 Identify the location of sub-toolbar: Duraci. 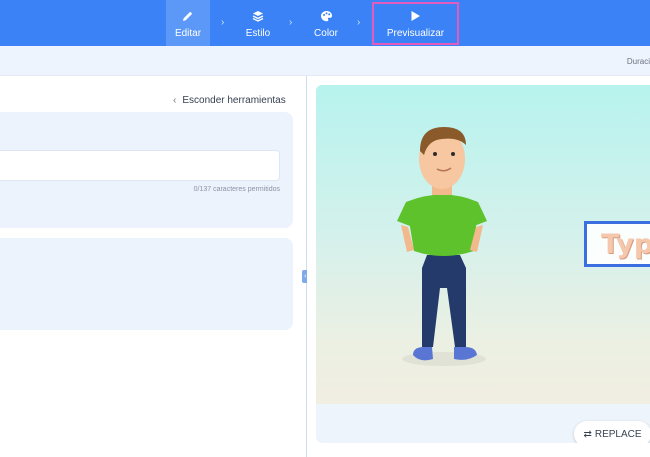
(325, 61).